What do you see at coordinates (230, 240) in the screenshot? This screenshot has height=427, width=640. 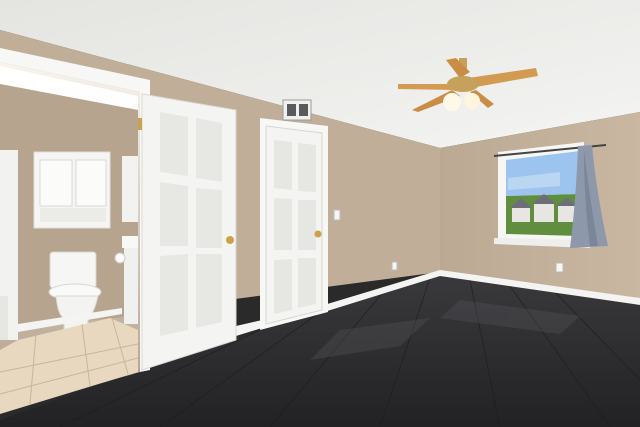 I see `door-knob` at bounding box center [230, 240].